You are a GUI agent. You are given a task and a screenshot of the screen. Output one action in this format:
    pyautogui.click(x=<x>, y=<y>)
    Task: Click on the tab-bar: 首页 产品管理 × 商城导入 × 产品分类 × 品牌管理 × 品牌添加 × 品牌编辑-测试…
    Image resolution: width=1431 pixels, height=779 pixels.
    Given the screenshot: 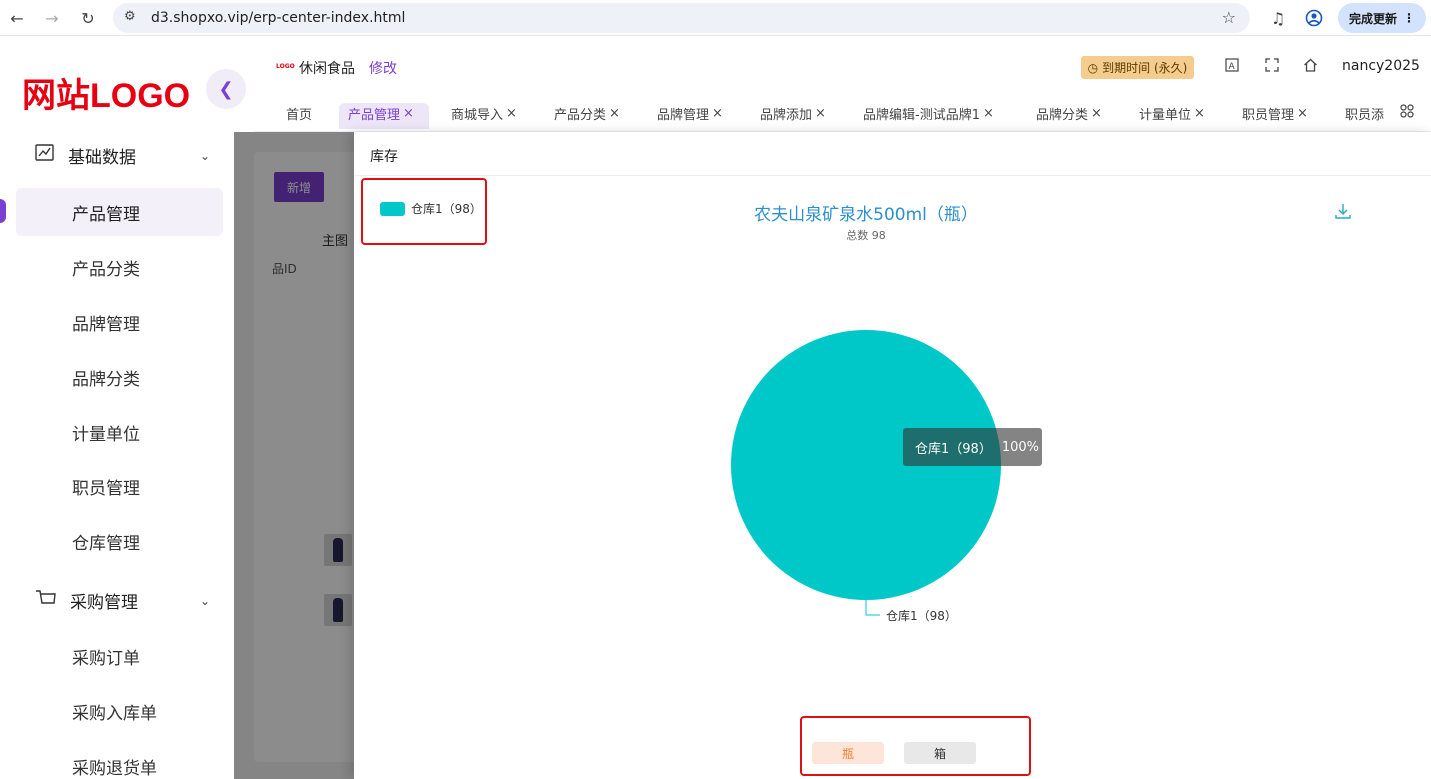 What is the action you would take?
    pyautogui.click(x=842, y=112)
    